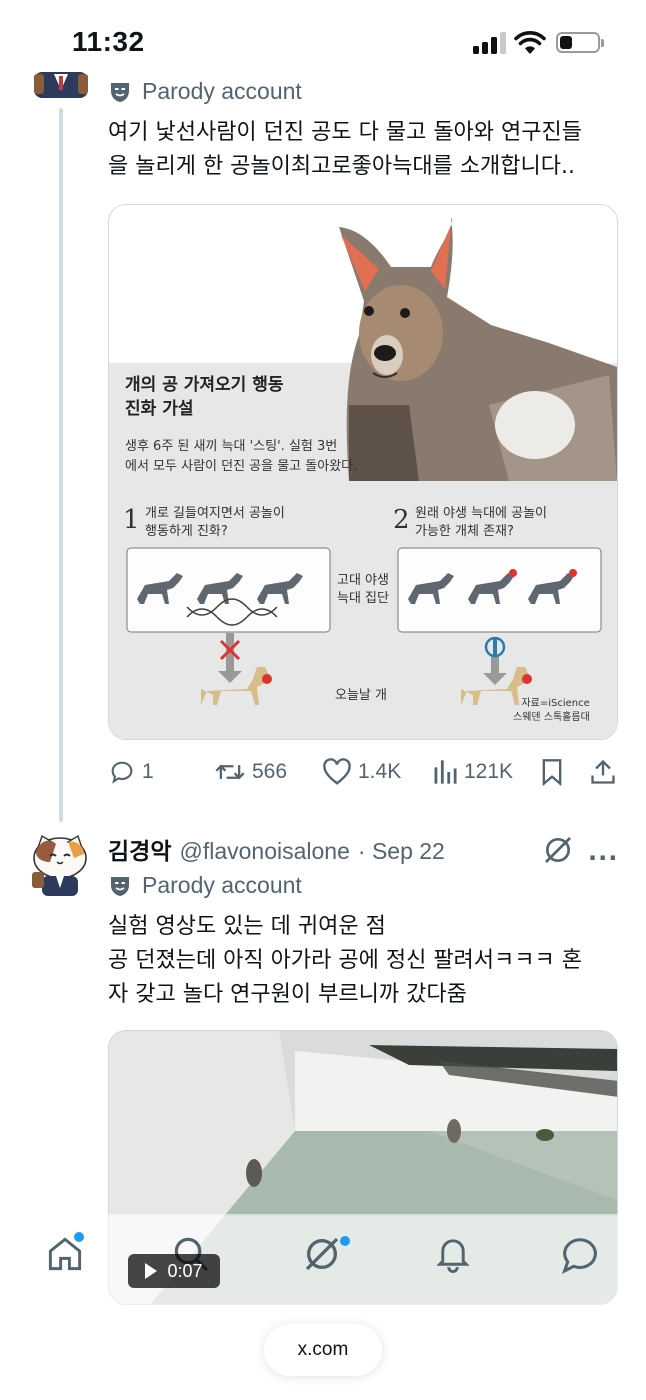  What do you see at coordinates (337, 771) in the screenshot?
I see `heart-icon` at bounding box center [337, 771].